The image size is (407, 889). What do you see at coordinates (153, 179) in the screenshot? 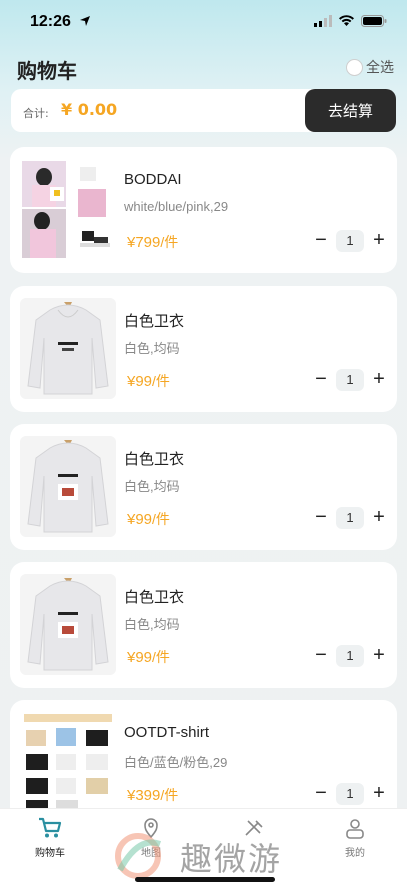
I see `item-name: BODDAI` at bounding box center [153, 179].